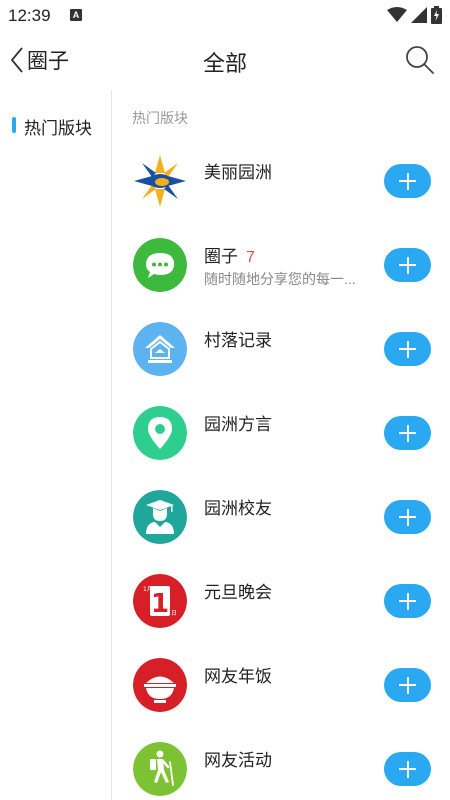  I want to click on handshake-logo-icon, so click(160, 181).